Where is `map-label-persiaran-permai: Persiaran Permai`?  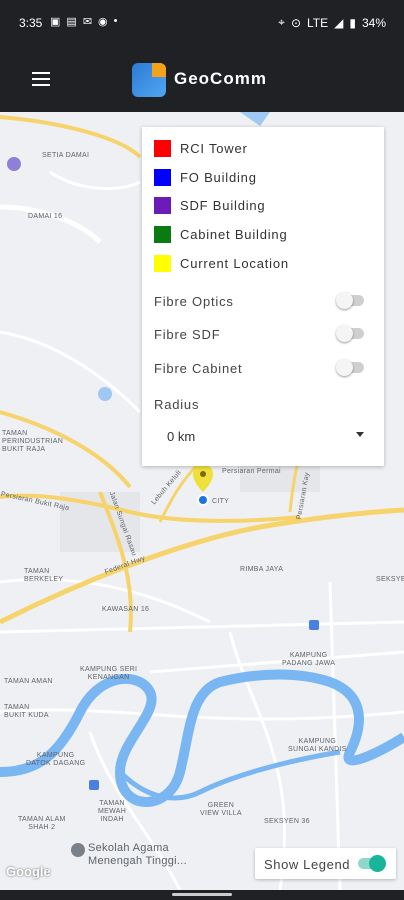
map-label-persiaran-permai: Persiaran Permai is located at coordinates (251, 471).